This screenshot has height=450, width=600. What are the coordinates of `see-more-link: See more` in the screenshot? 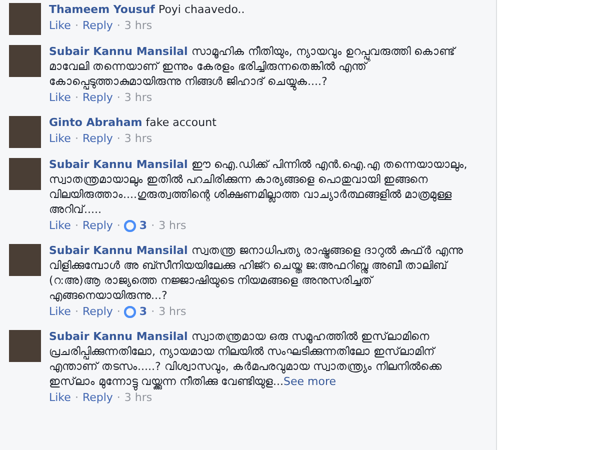 It's located at (309, 381).